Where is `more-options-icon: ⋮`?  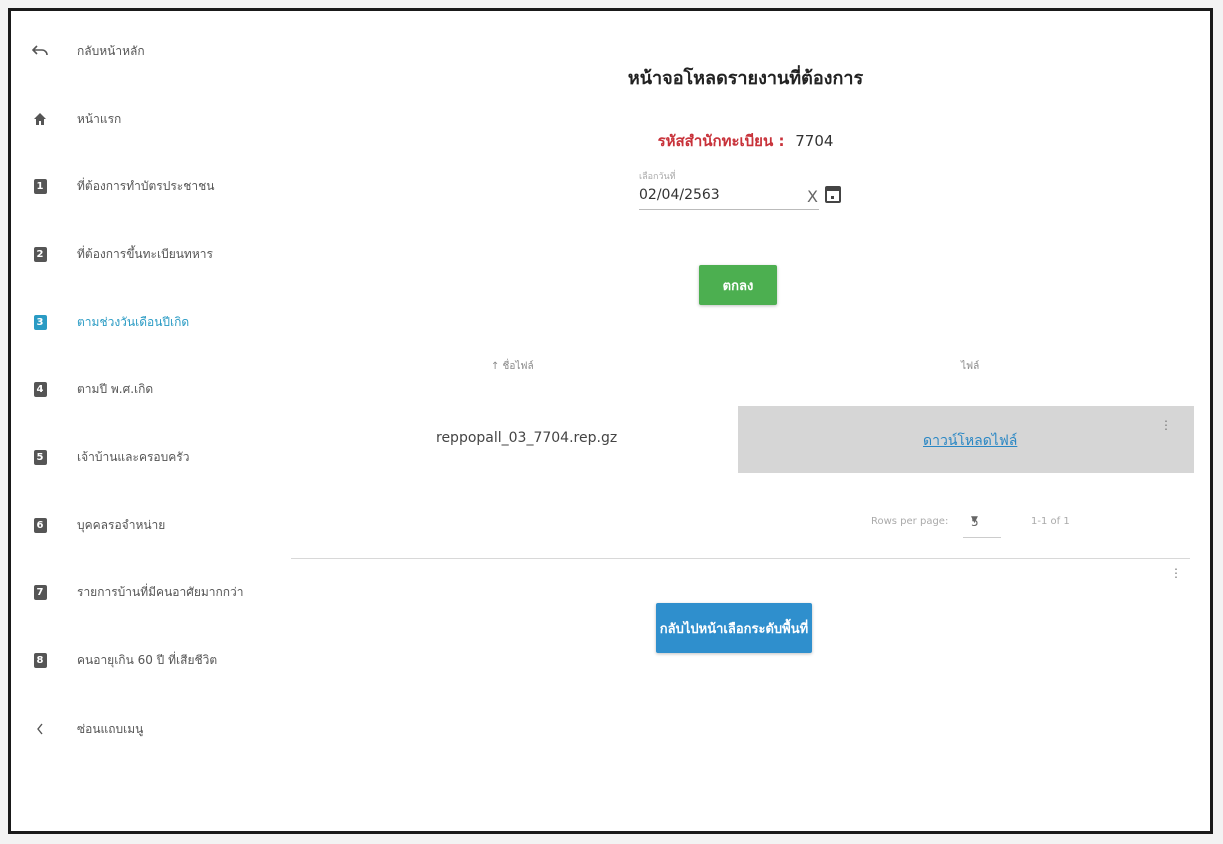 more-options-icon: ⋮ is located at coordinates (1176, 573).